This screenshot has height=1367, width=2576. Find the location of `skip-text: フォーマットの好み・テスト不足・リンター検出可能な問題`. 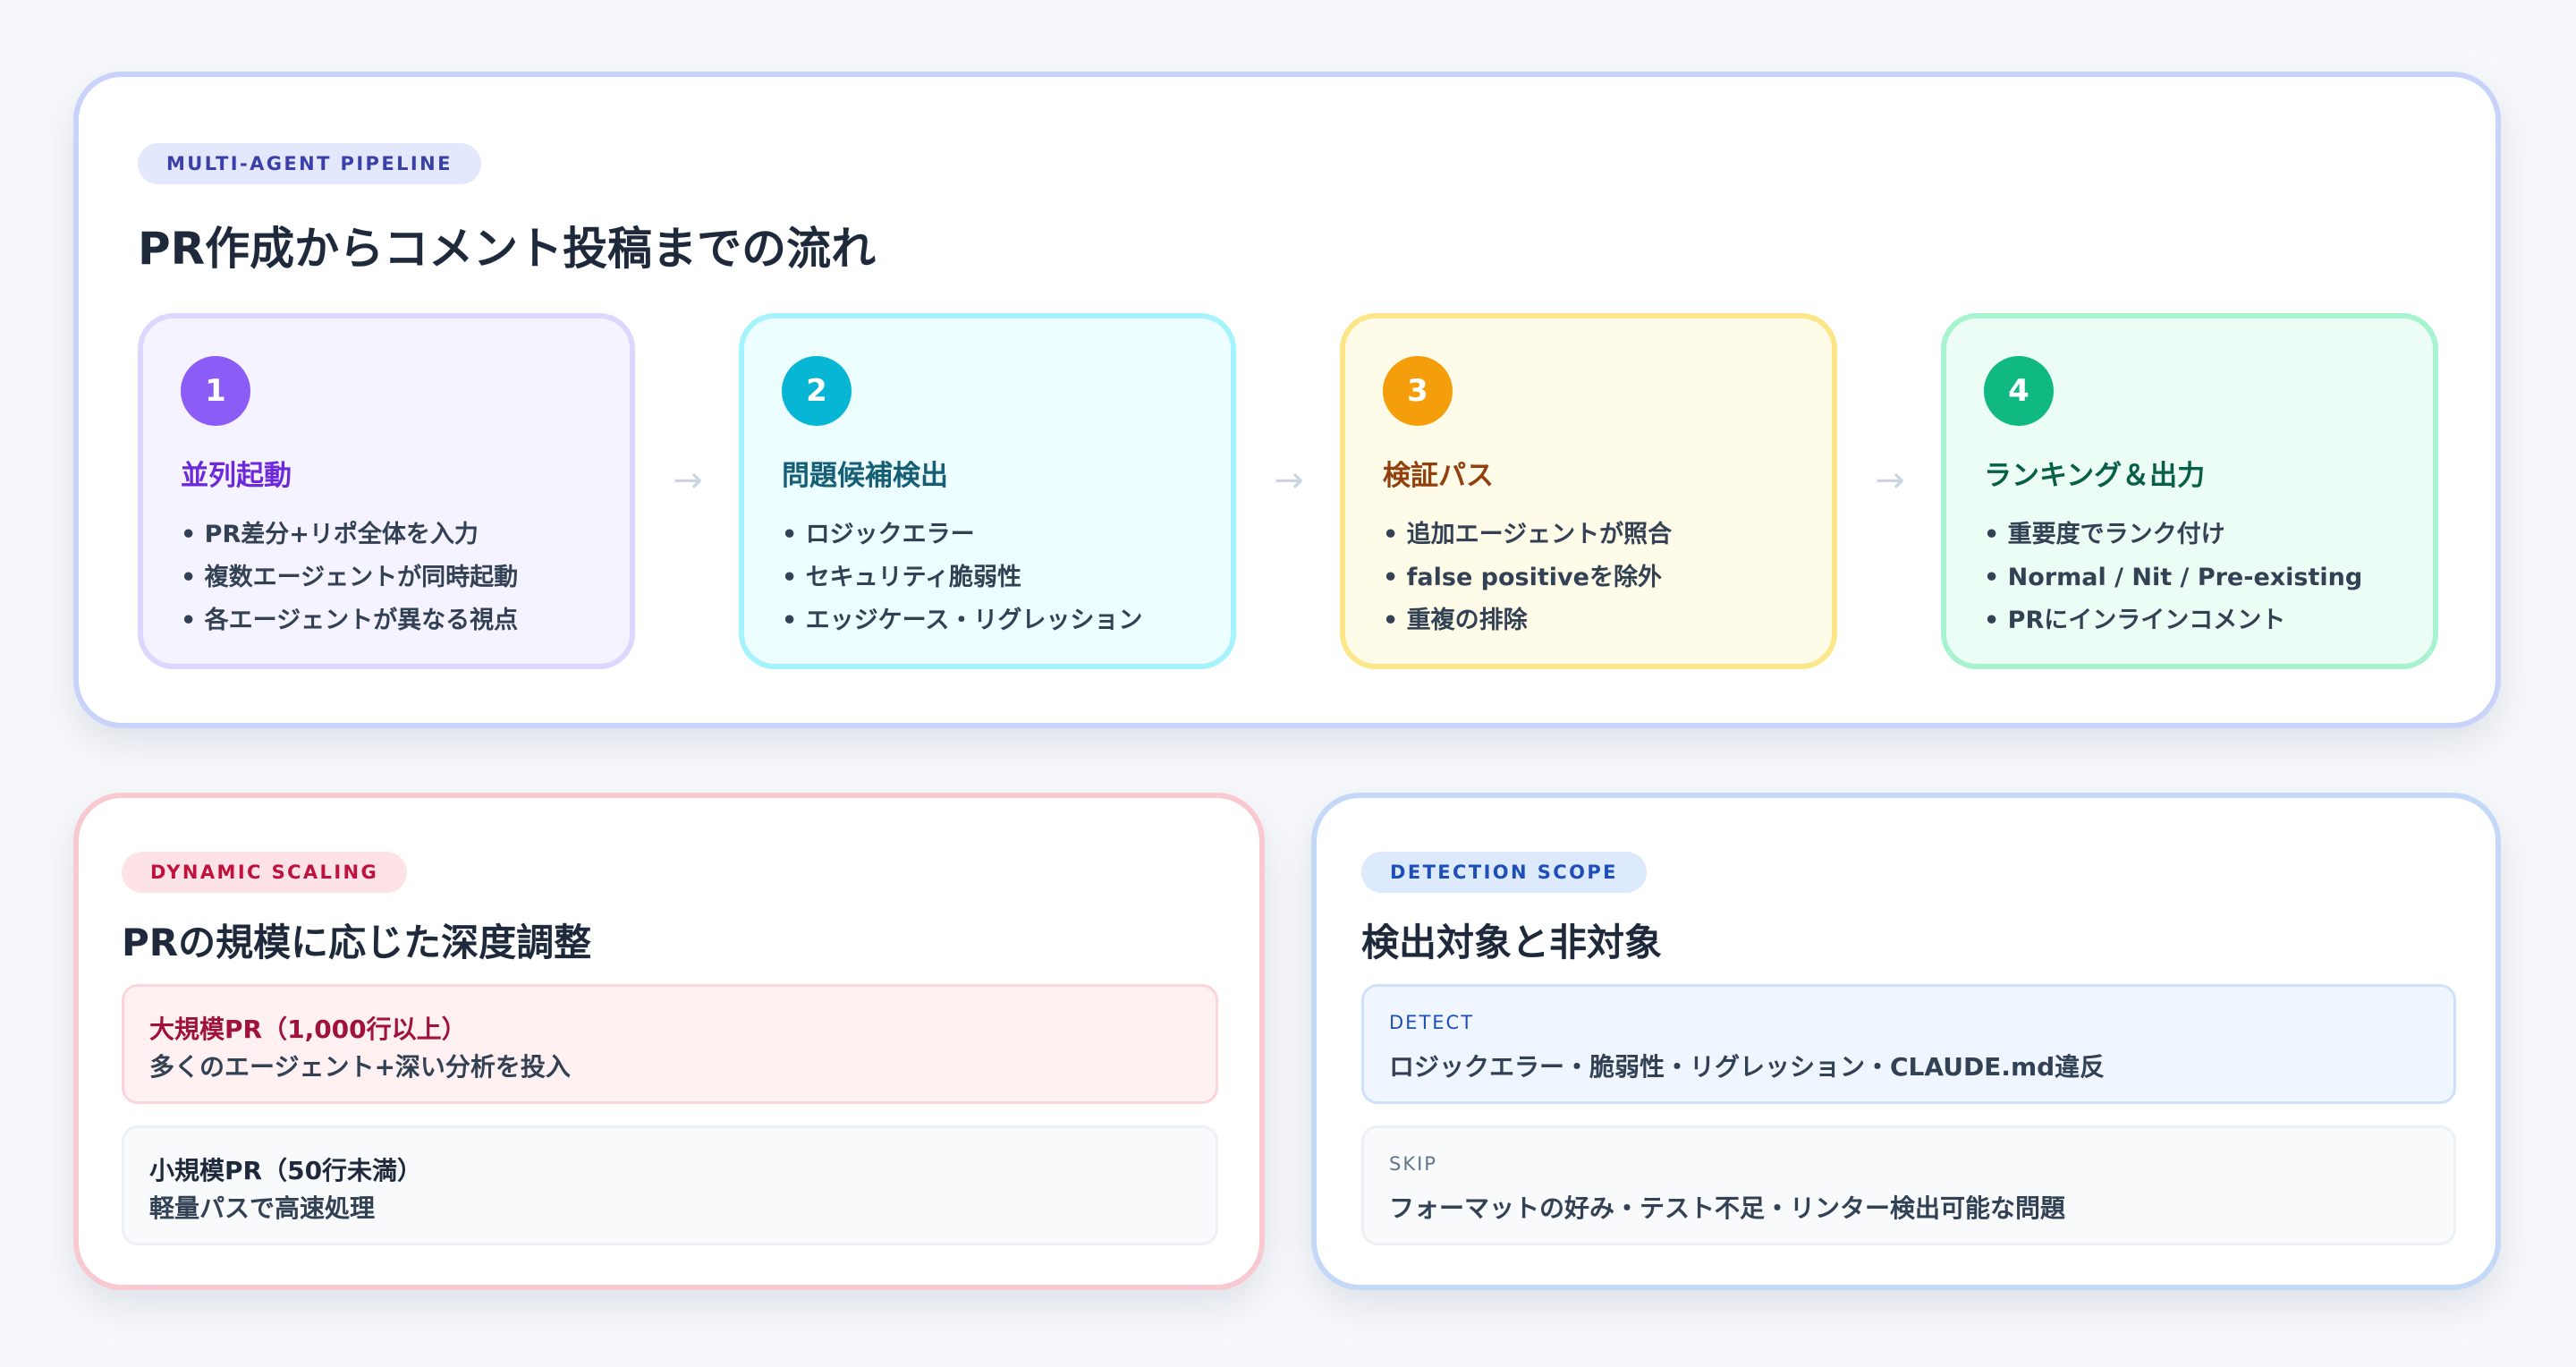

skip-text: フォーマットの好み・テスト不足・リンター検出可能な問題 is located at coordinates (1727, 1208).